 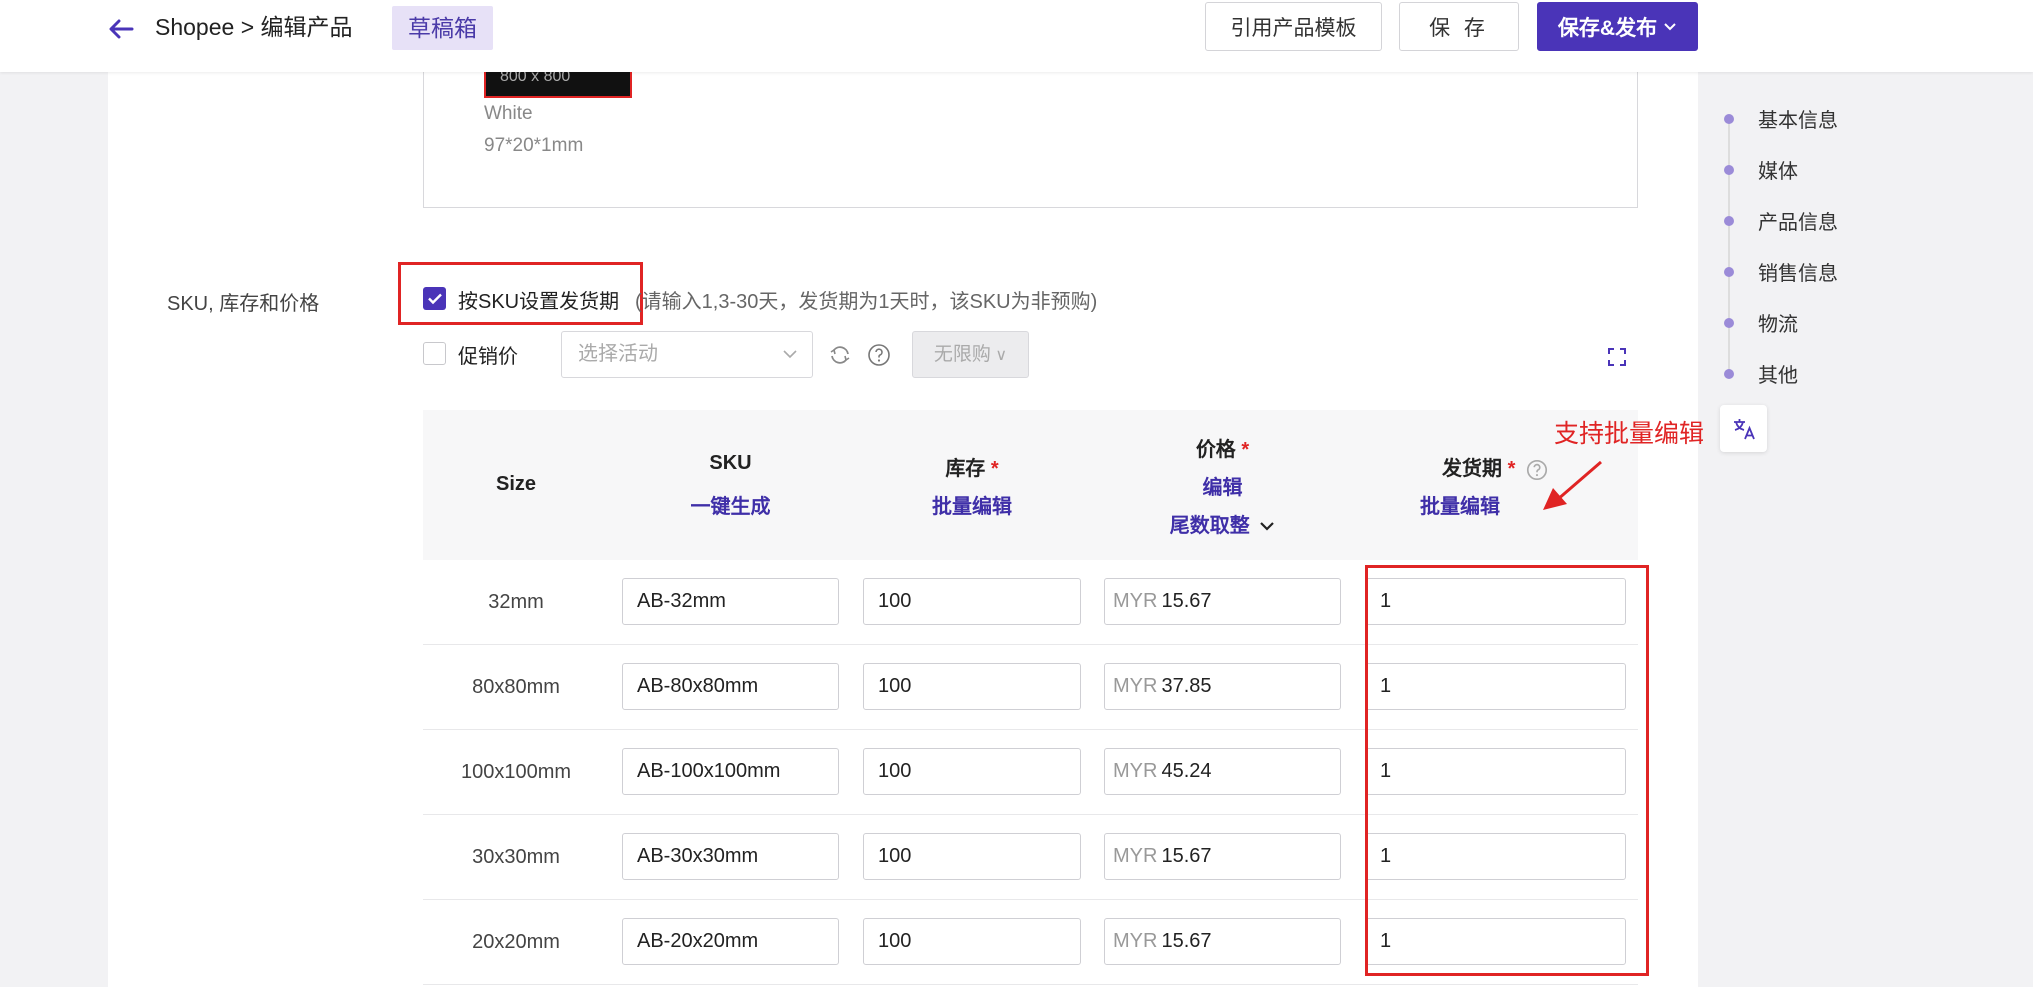 What do you see at coordinates (972, 504) in the screenshot?
I see `stock-batch-edit-link: 批量编辑` at bounding box center [972, 504].